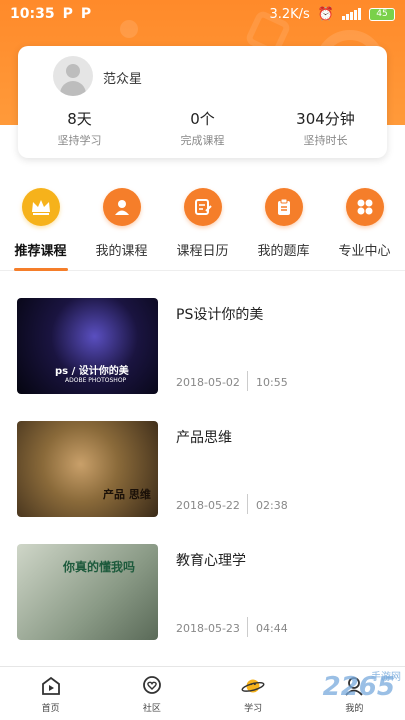  I want to click on heart-chat-icon, so click(152, 686).